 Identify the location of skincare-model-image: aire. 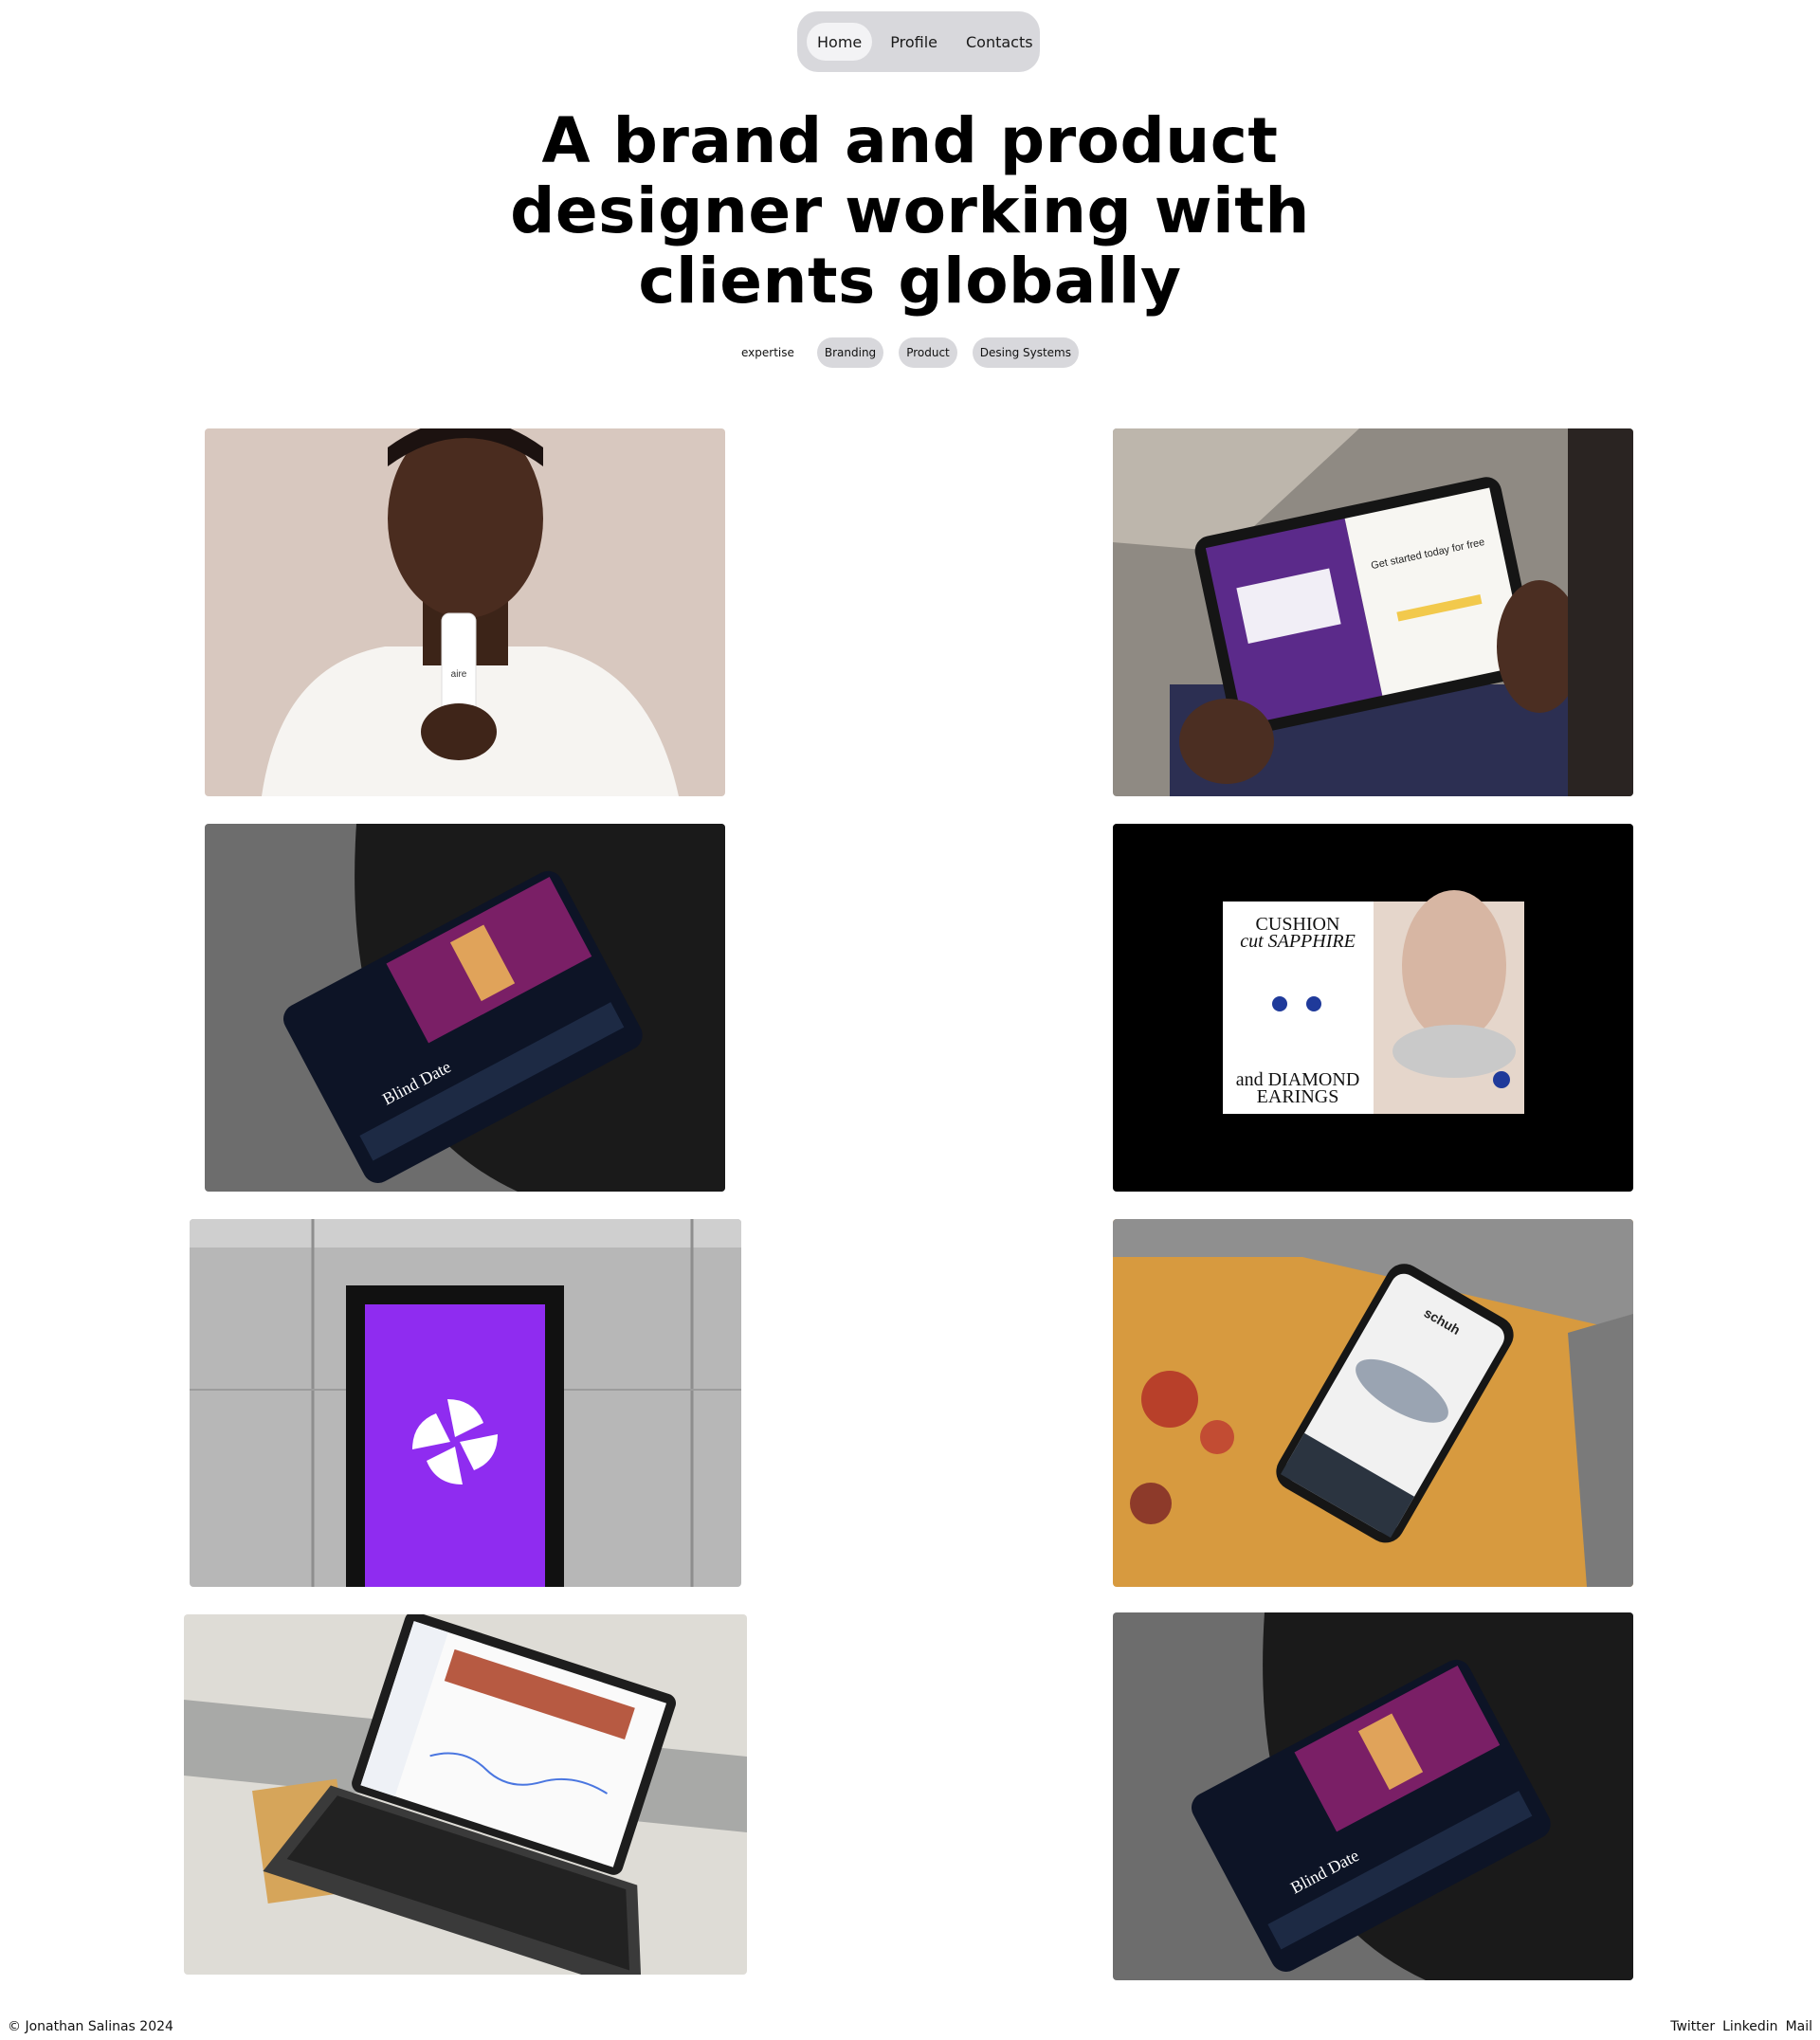
(465, 612).